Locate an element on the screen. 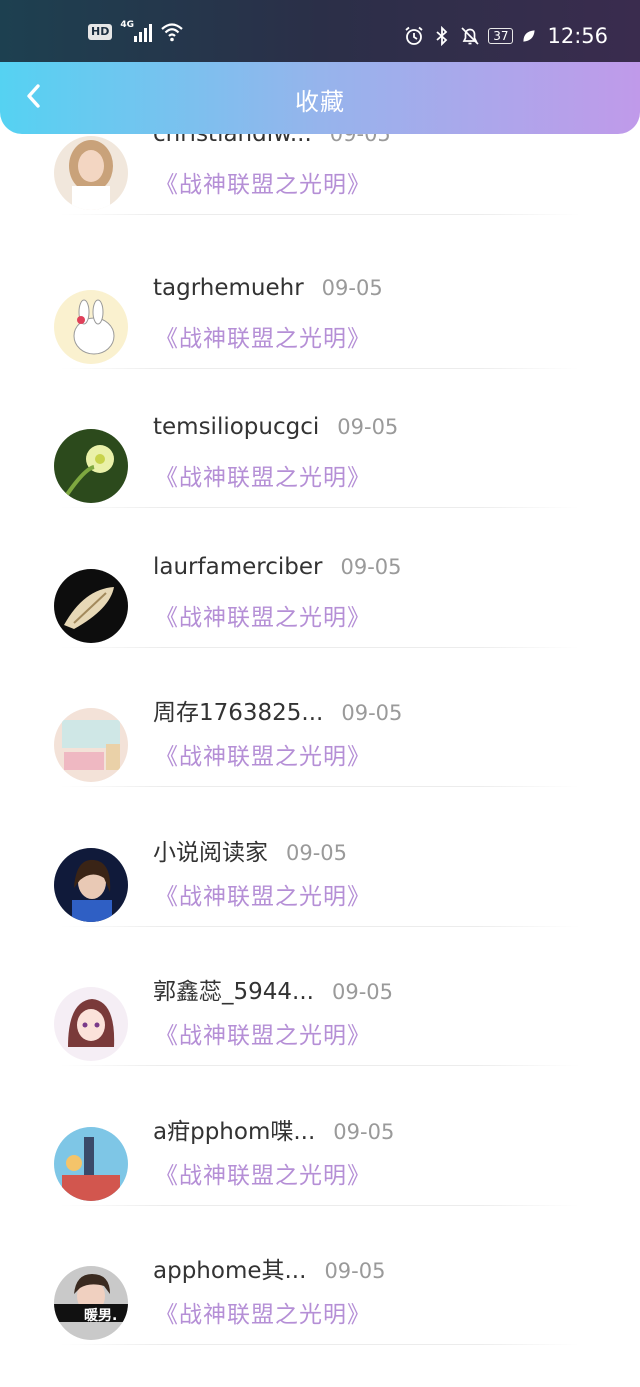 This screenshot has height=1387, width=640. page-title: 收藏 is located at coordinates (320, 102).